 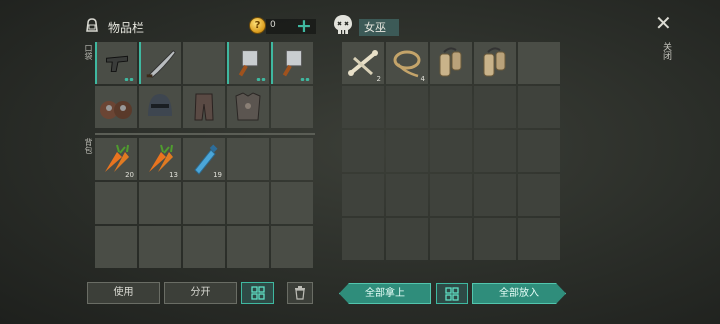 I want to click on take-all-button: 全部拿上, so click(x=385, y=293).